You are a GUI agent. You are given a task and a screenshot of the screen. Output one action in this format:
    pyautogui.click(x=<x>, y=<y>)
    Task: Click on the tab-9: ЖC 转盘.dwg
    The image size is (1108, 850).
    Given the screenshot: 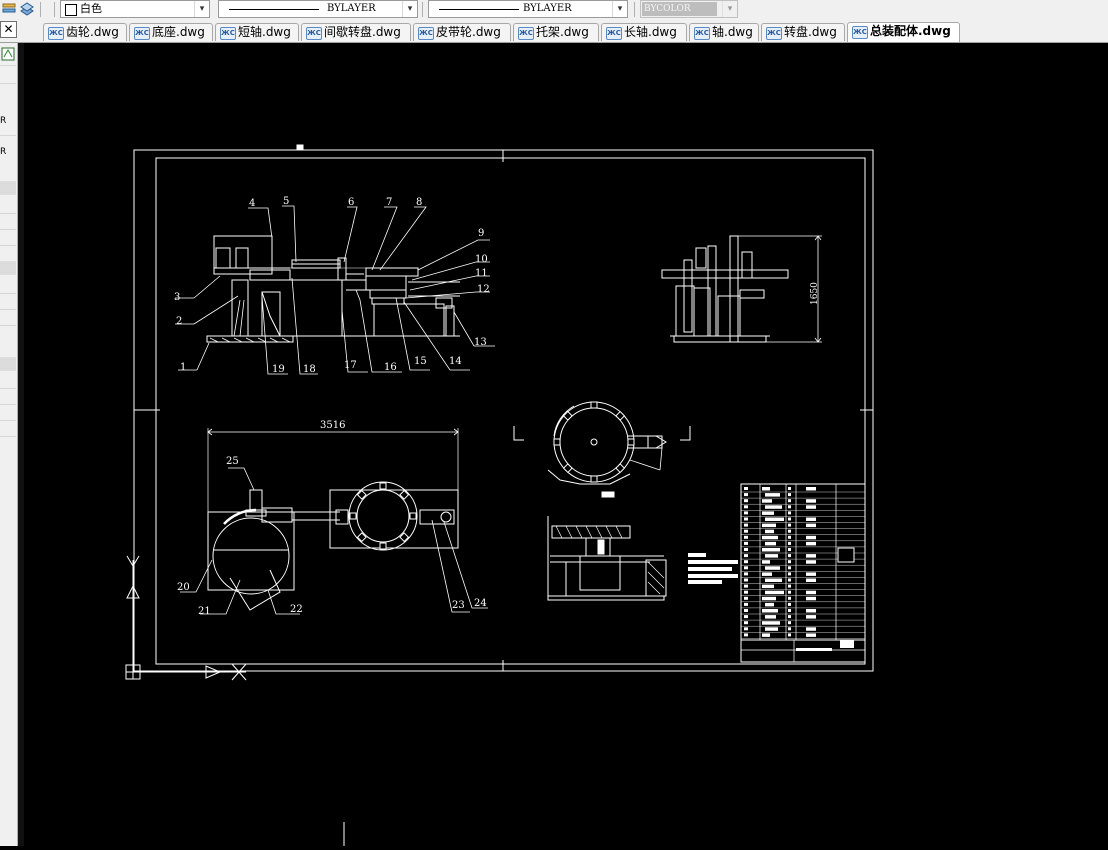 What is the action you would take?
    pyautogui.click(x=803, y=32)
    